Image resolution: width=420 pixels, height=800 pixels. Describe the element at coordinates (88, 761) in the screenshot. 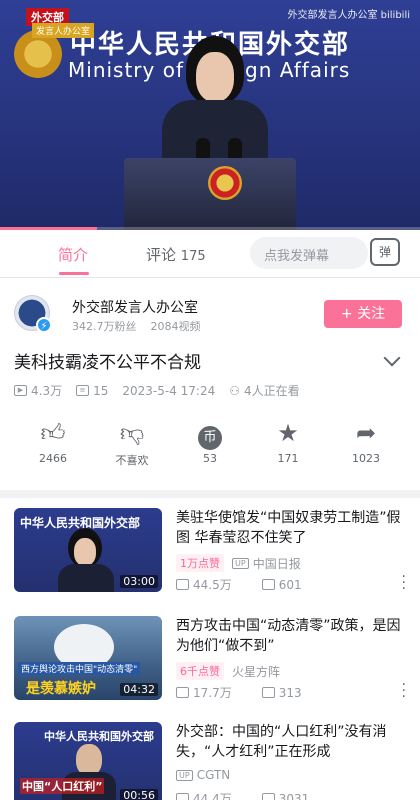

I see `video-thumbnail: 中华人民共和国外交部 中国“人口红利” 00:56` at that location.